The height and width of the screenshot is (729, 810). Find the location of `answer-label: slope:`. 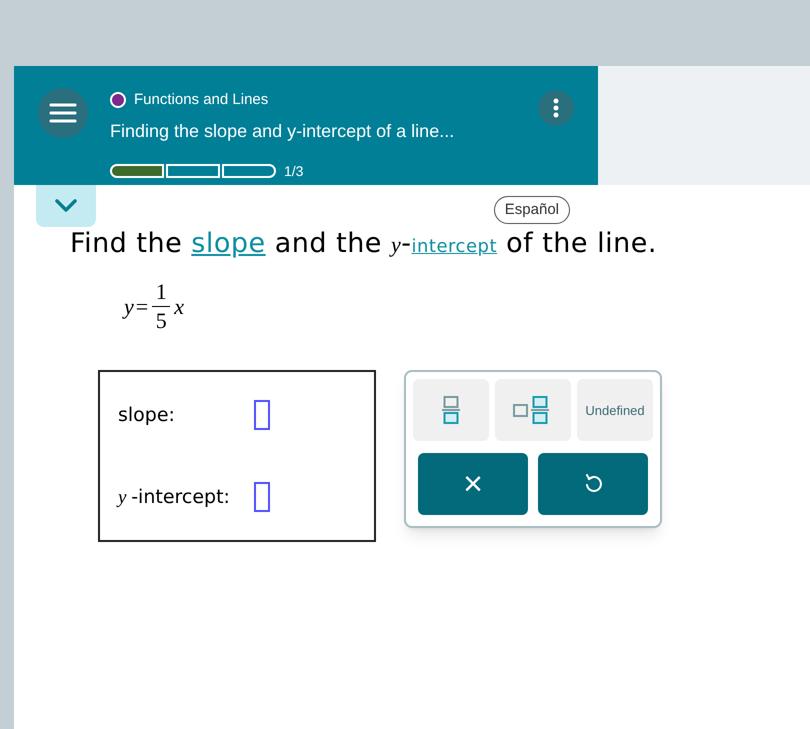

answer-label: slope: is located at coordinates (147, 415).